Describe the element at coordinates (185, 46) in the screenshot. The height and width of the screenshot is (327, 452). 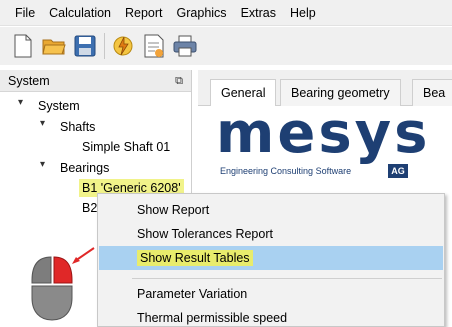
I see `print-icon` at that location.